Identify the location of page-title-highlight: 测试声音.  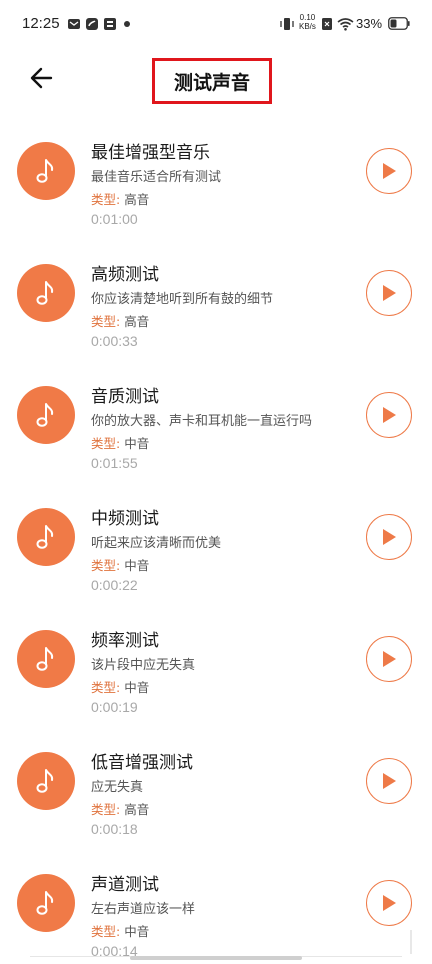
(212, 81).